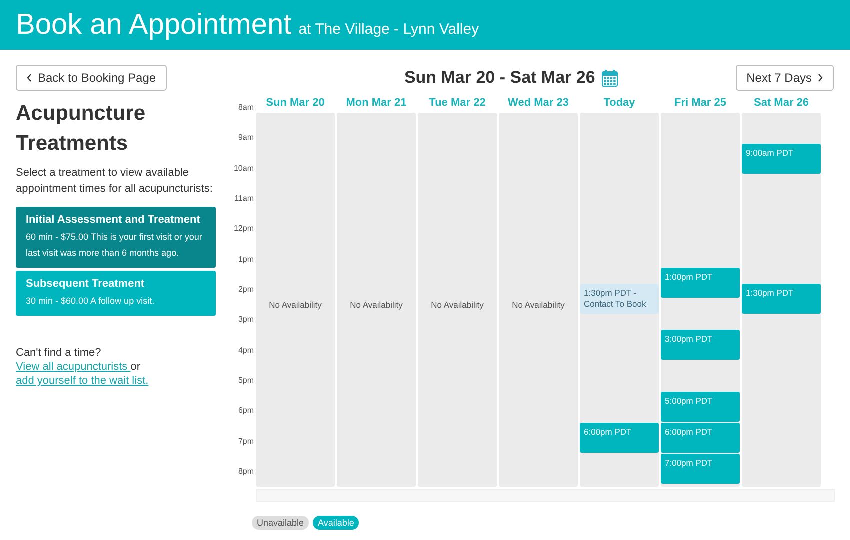 This screenshot has width=850, height=540. I want to click on wait-list-link: add yourself to the wait list., so click(82, 381).